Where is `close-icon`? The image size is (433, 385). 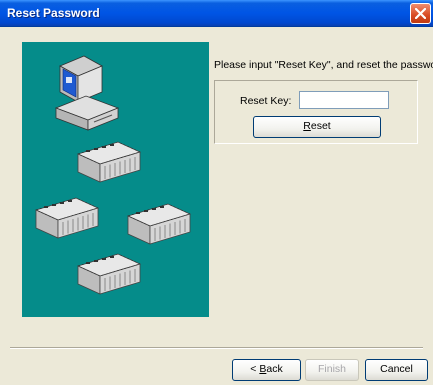 close-icon is located at coordinates (420, 13).